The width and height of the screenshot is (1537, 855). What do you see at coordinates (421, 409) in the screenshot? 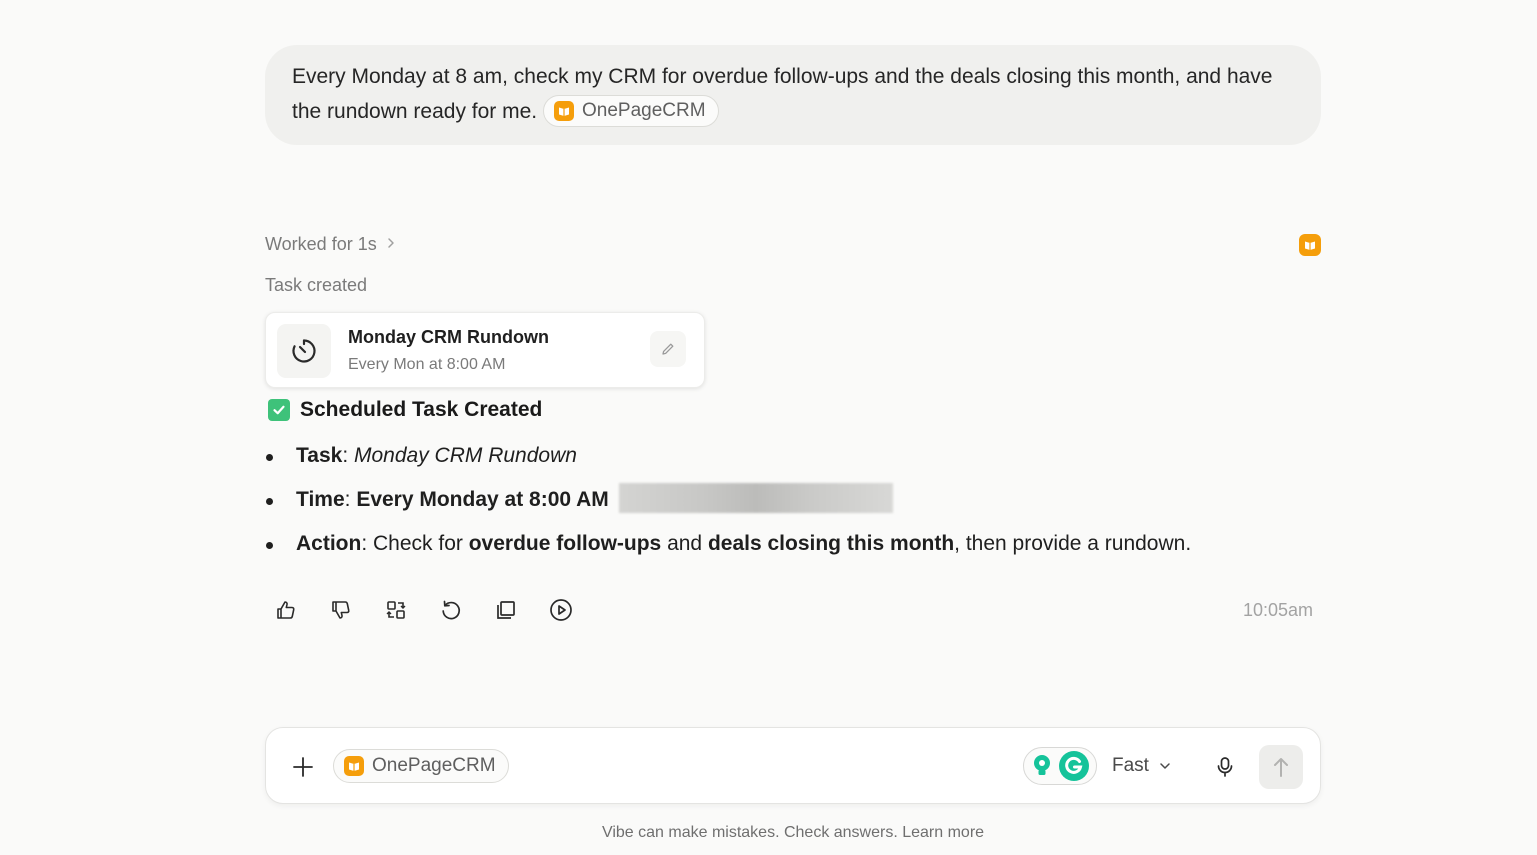
I see `result-heading-text: Scheduled Task Created` at bounding box center [421, 409].